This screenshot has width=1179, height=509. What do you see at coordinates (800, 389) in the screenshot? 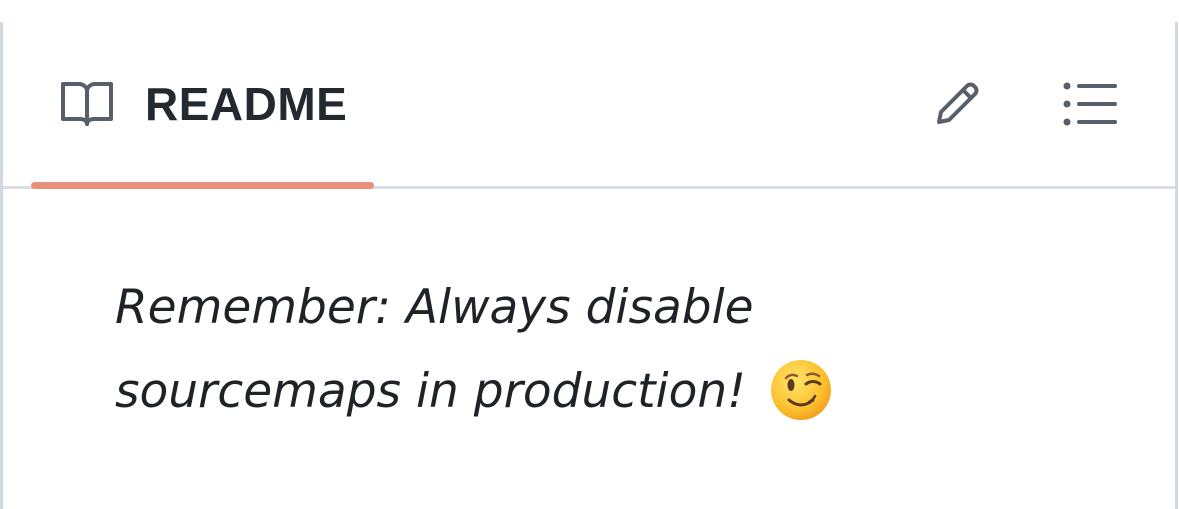
I see `winking-face-emoji` at bounding box center [800, 389].